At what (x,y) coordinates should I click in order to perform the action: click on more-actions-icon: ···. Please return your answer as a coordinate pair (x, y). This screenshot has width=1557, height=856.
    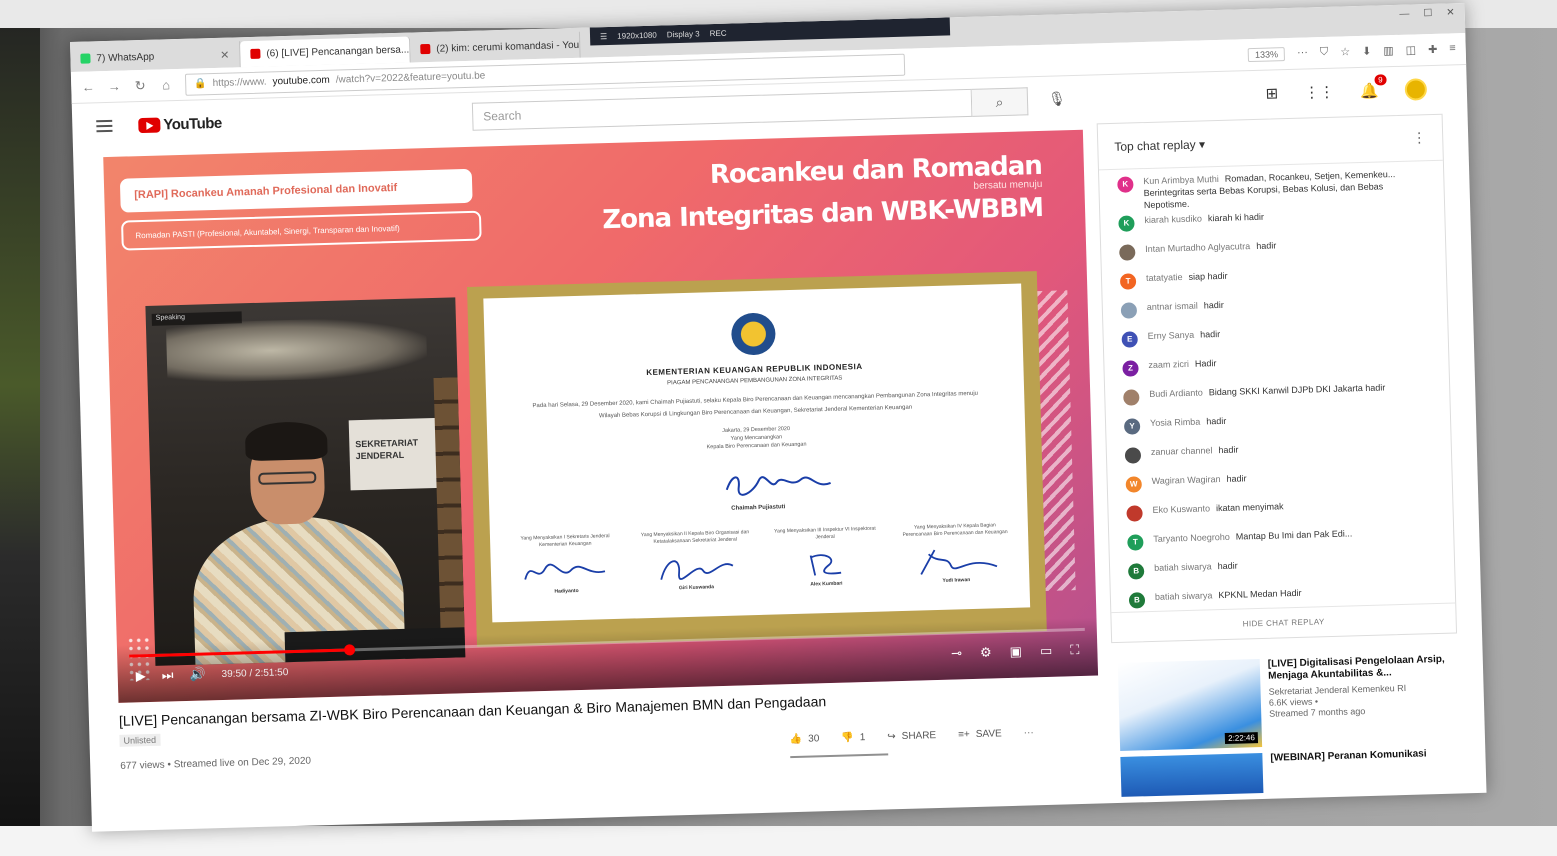
    Looking at the image, I should click on (1029, 732).